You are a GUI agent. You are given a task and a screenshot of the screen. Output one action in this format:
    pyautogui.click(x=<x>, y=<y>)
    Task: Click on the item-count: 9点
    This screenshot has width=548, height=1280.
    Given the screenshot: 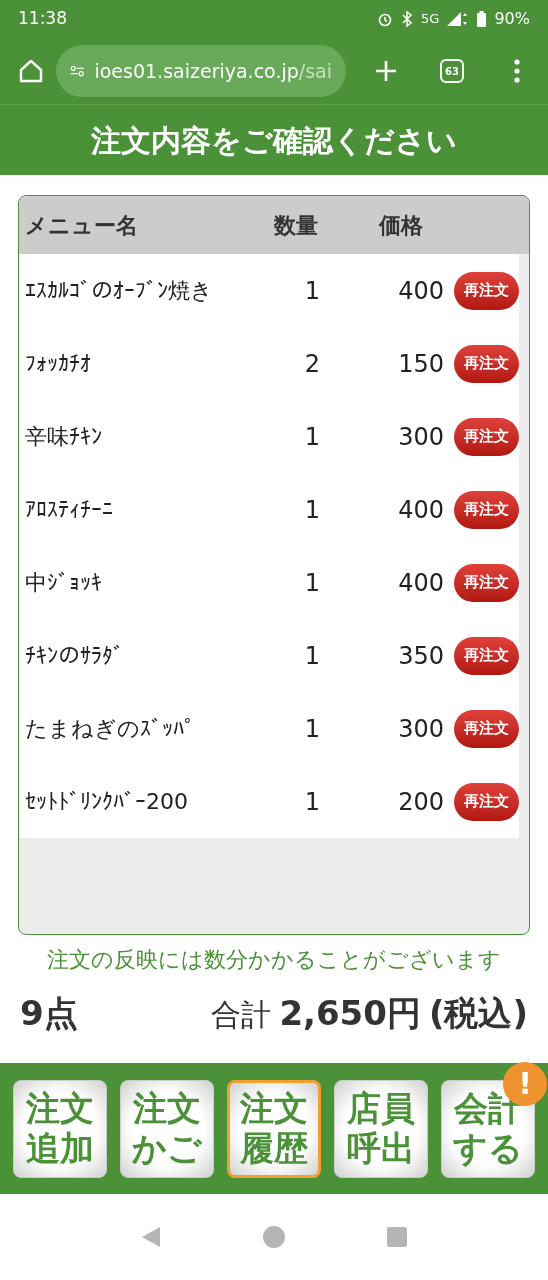 What is the action you would take?
    pyautogui.click(x=49, y=1013)
    